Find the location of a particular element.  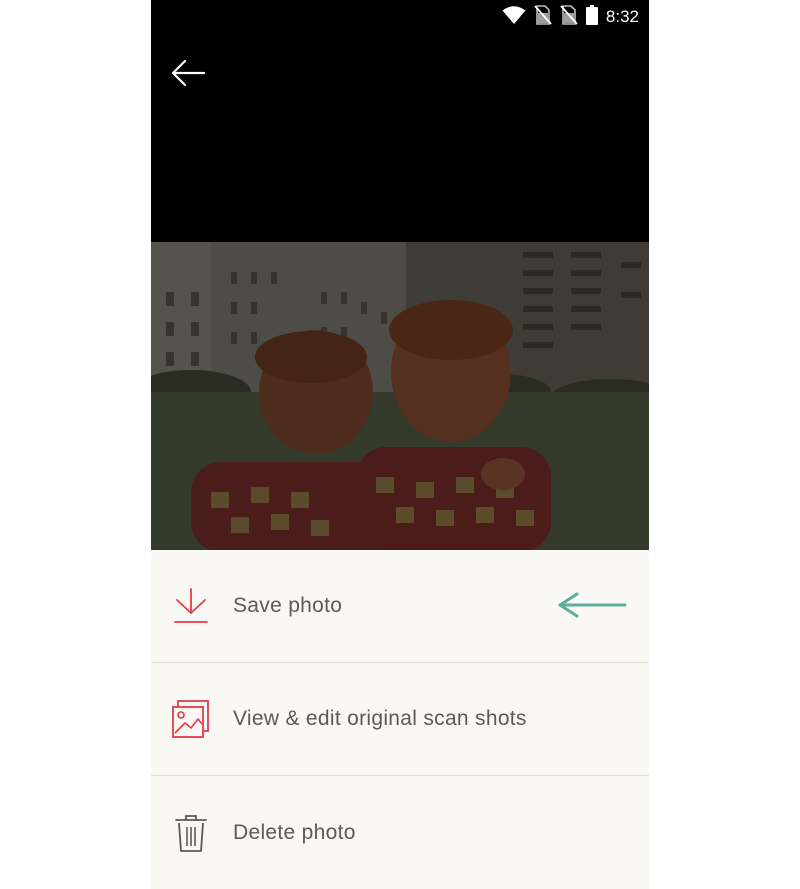

photos-icon is located at coordinates (191, 719).